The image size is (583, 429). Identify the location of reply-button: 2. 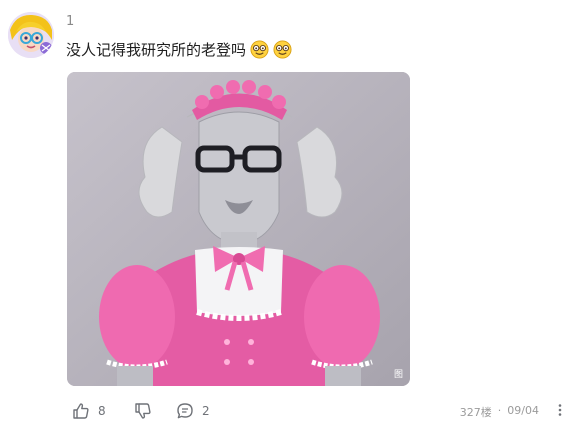
(193, 411).